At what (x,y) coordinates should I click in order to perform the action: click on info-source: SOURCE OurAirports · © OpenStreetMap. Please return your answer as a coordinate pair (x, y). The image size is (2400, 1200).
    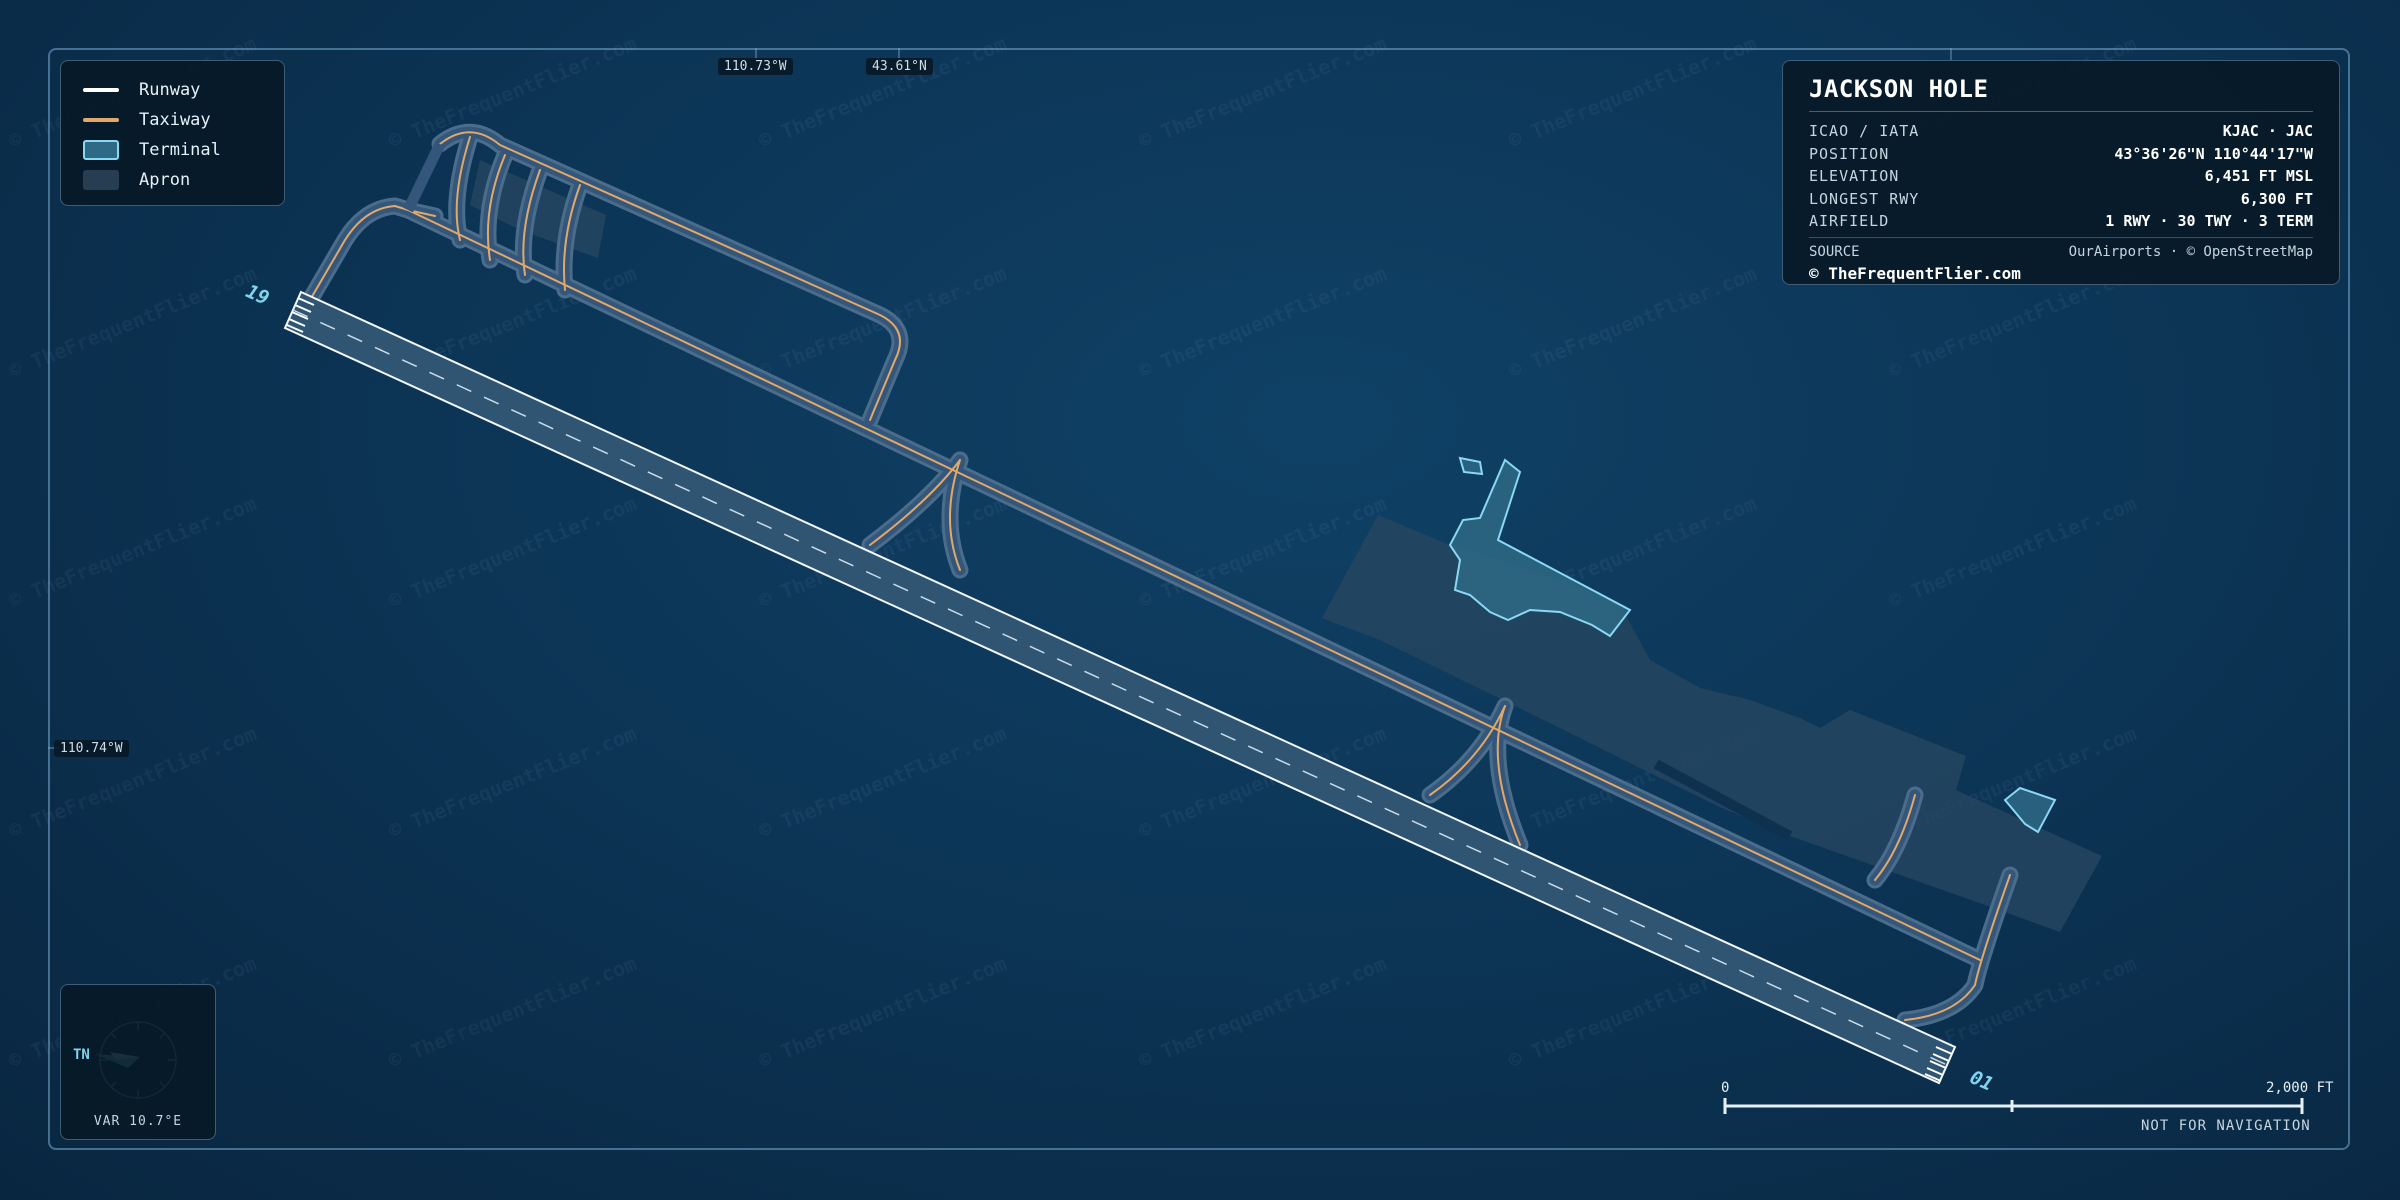
    Looking at the image, I should click on (2061, 248).